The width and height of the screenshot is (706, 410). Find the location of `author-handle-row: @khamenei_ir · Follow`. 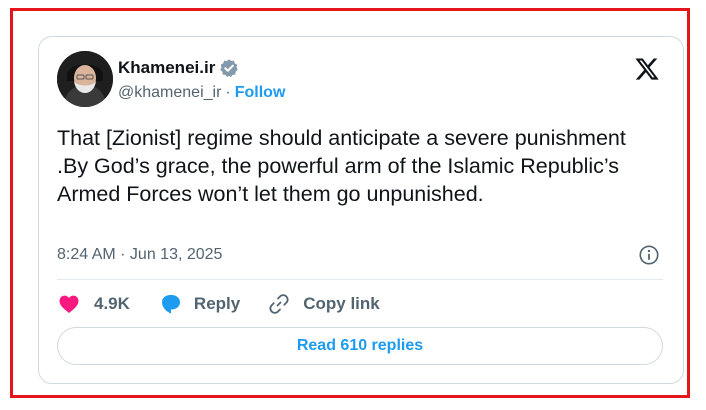

author-handle-row: @khamenei_ir · Follow is located at coordinates (201, 93).